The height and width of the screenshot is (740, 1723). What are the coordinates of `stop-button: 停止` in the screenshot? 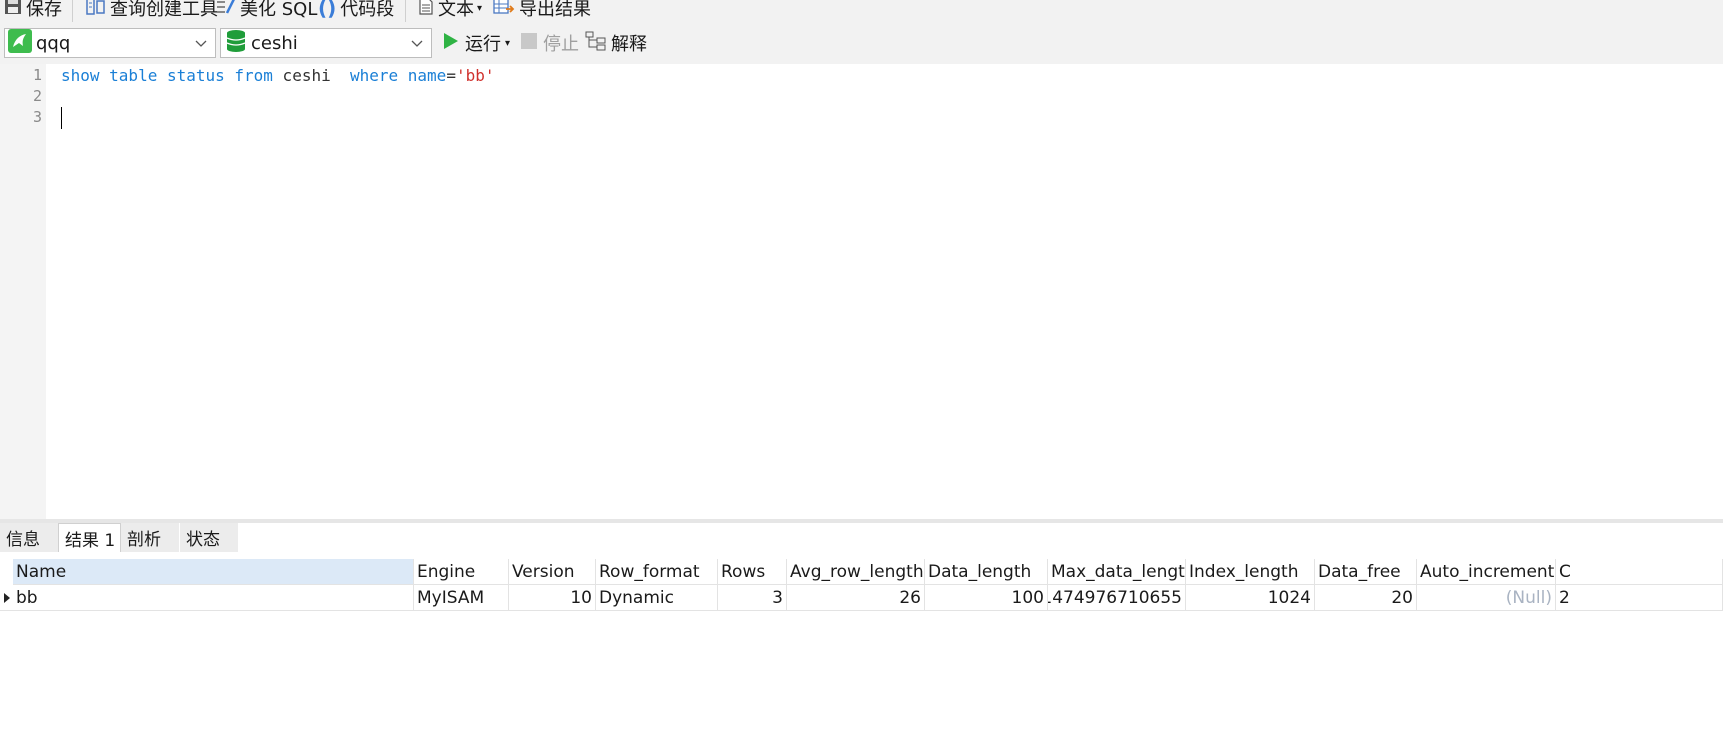 It's located at (550, 43).